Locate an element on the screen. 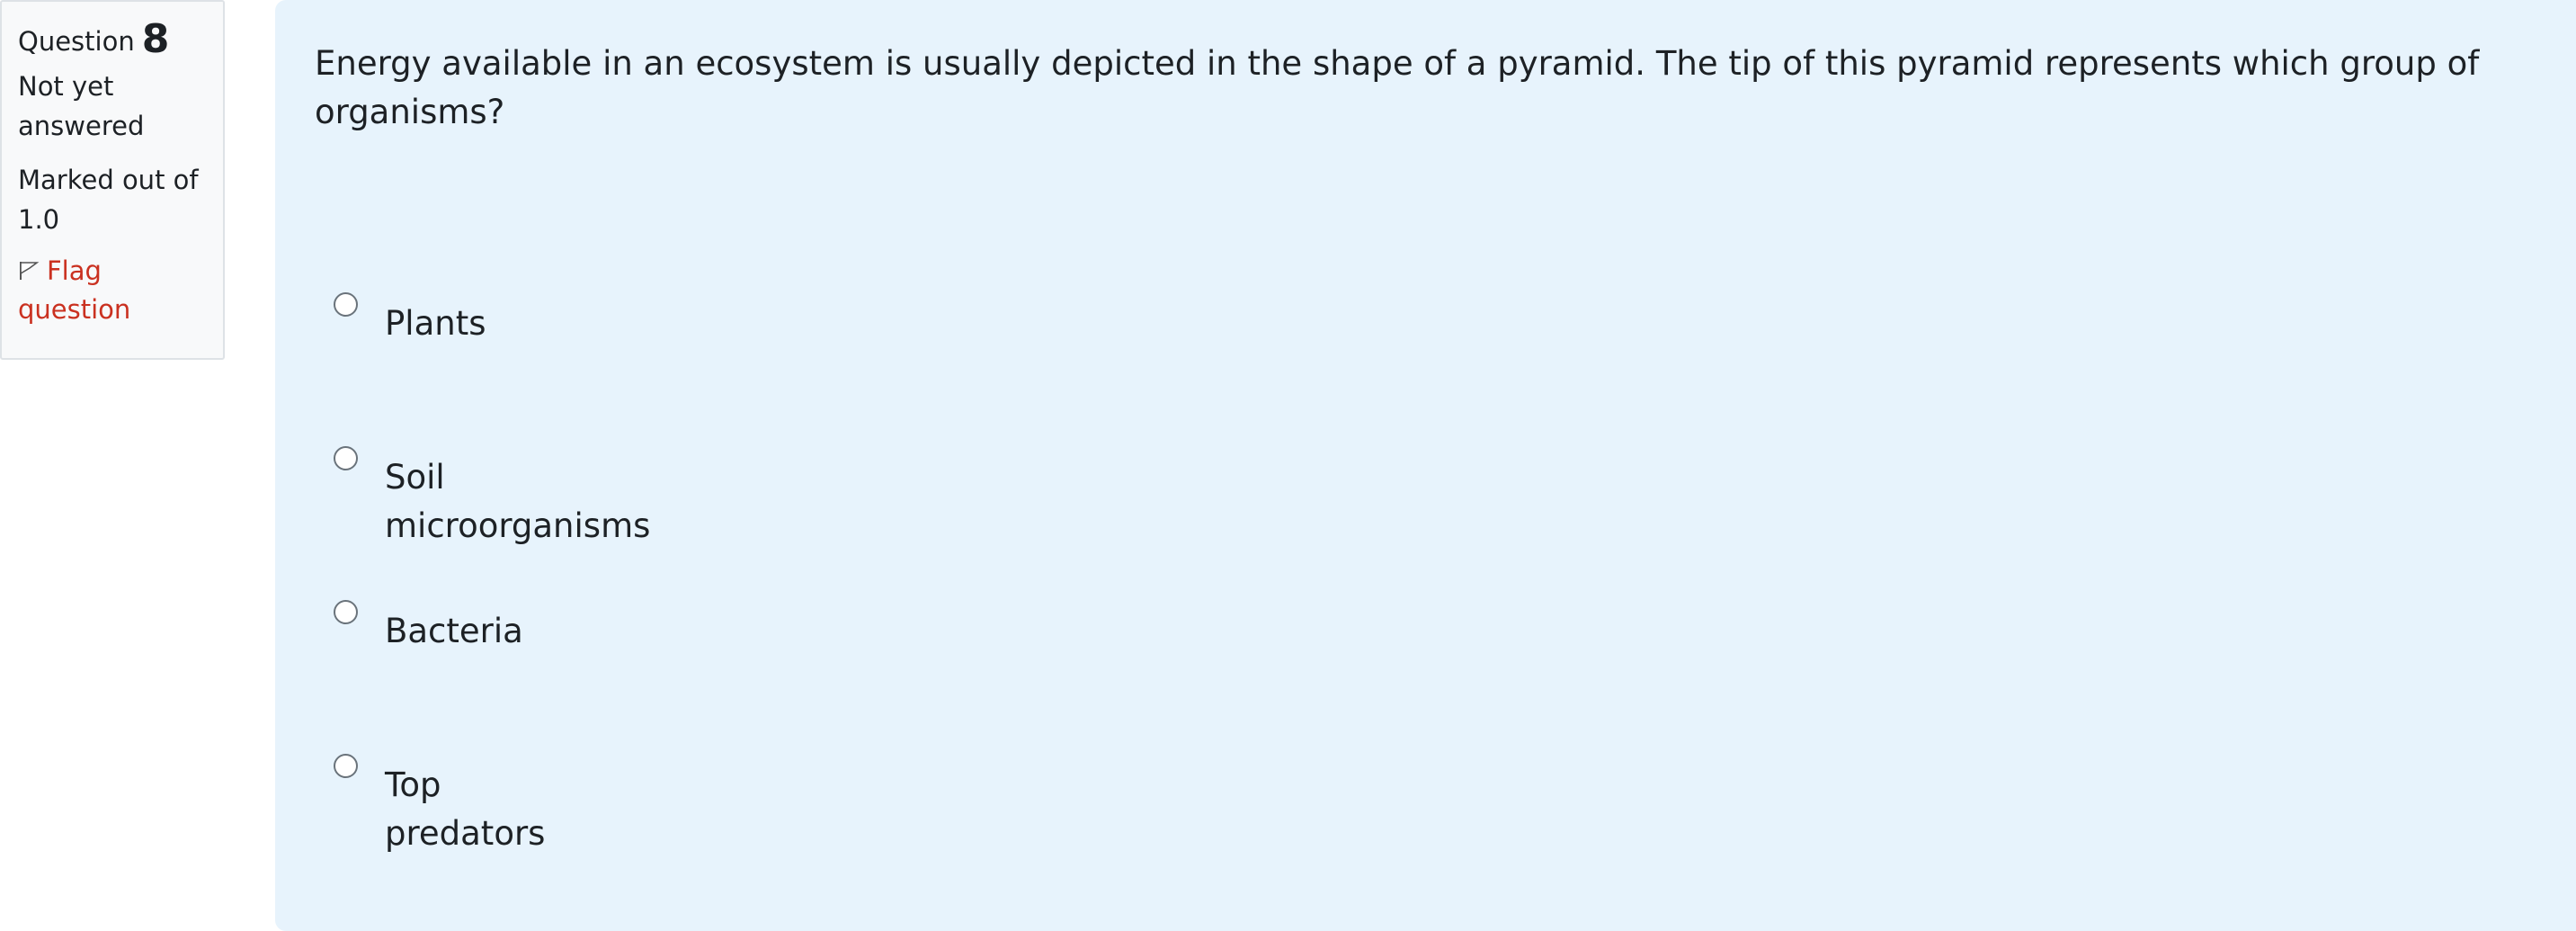 The width and height of the screenshot is (2576, 931). answer-radio-bacteria is located at coordinates (346, 612).